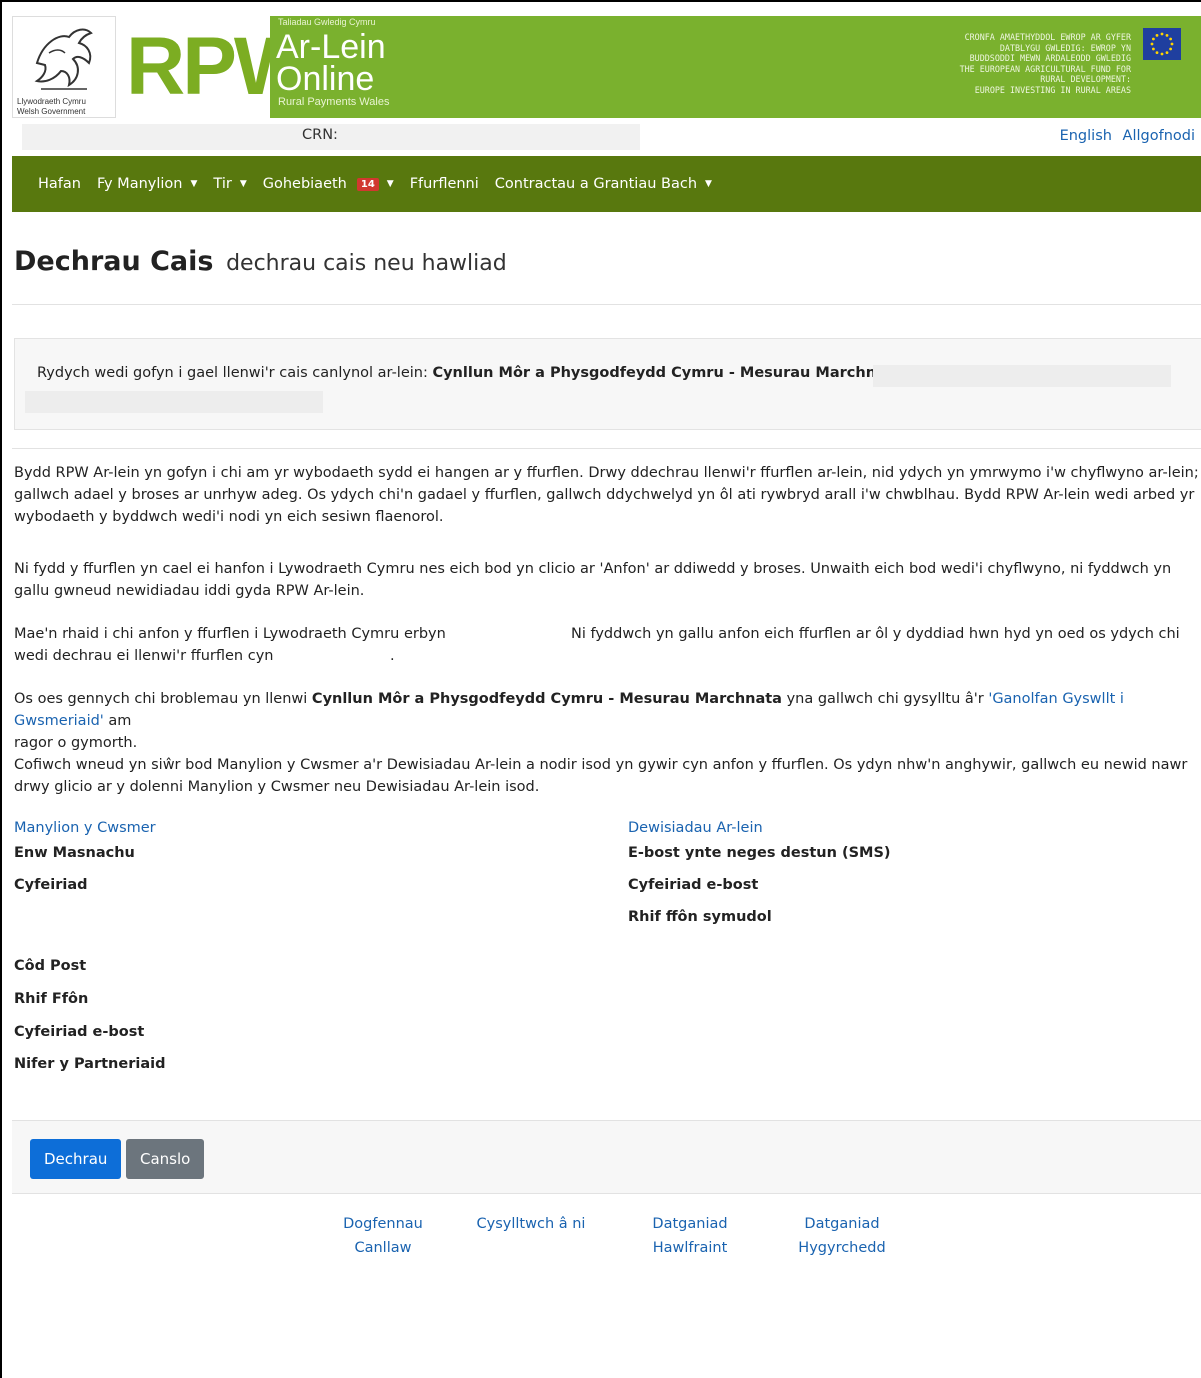  I want to click on copyright-statement-link: Datganiad Hawlfraint, so click(690, 1236).